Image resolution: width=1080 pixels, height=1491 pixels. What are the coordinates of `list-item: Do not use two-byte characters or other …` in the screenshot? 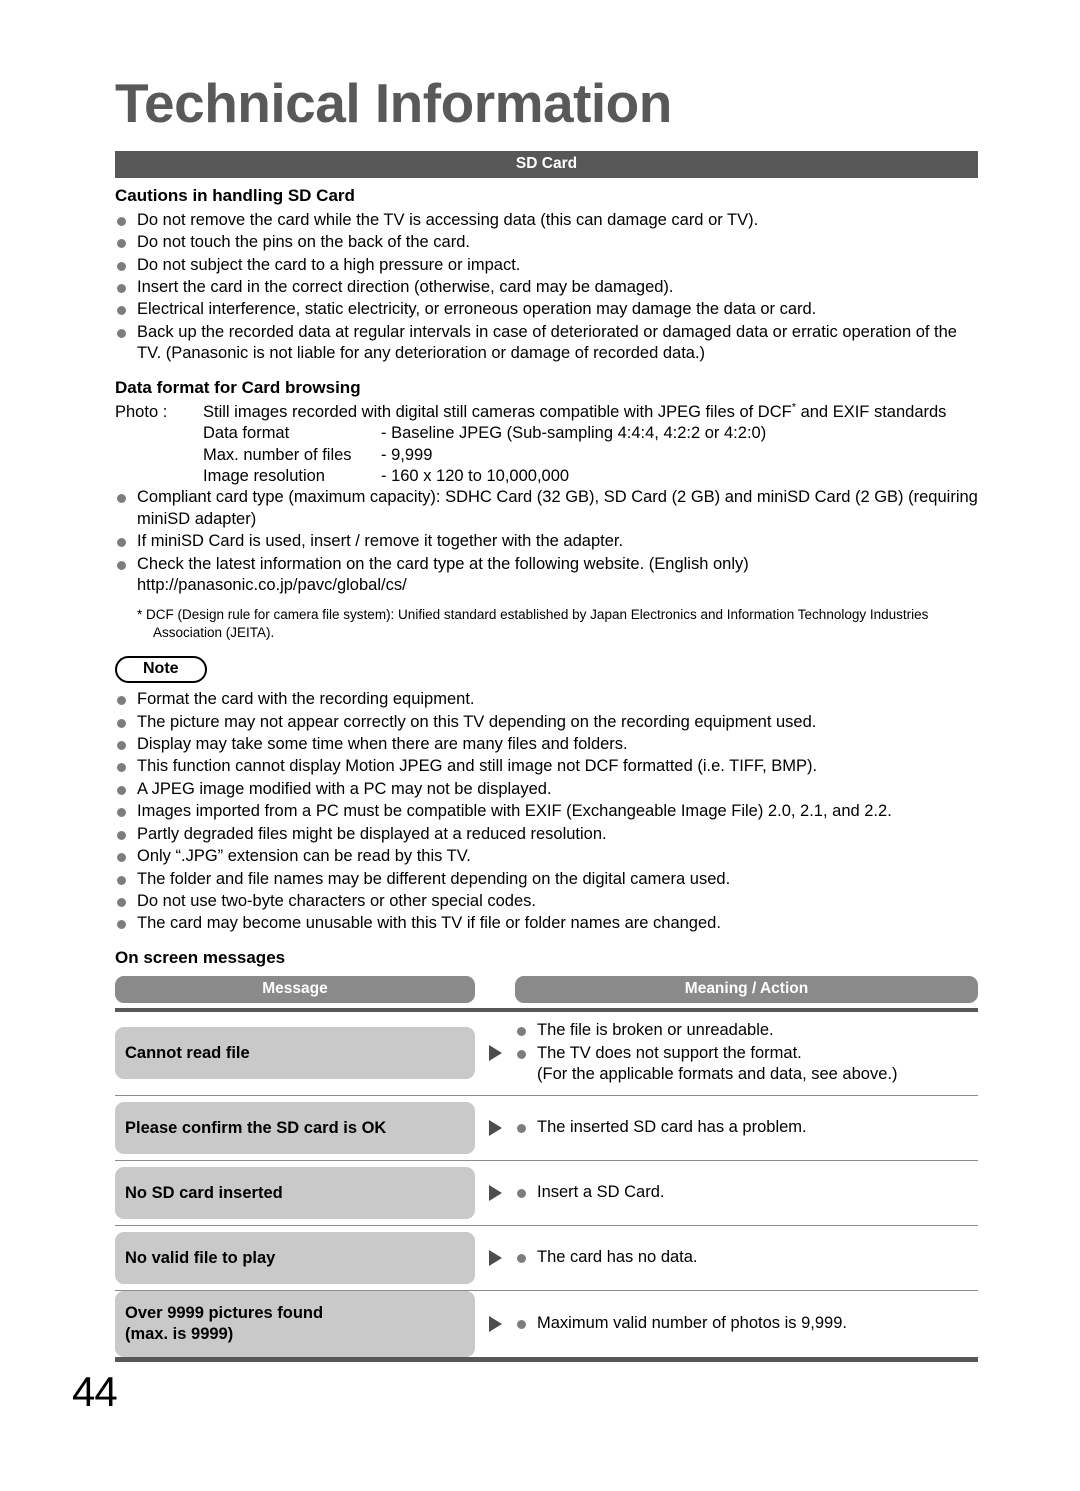 It's located at (547, 901).